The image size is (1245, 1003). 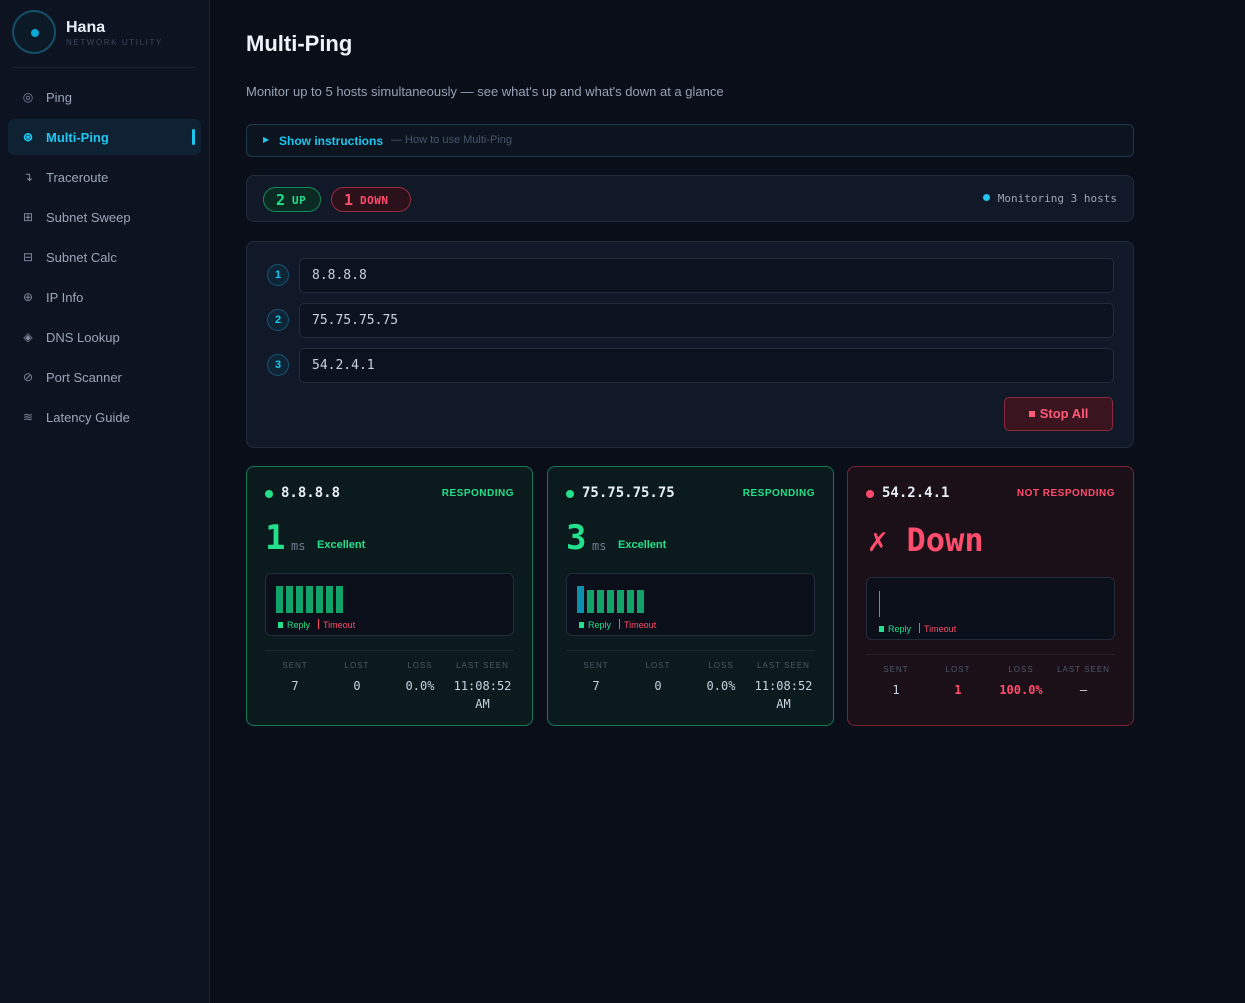 I want to click on sidebar-item-ping: ◎ Ping, so click(x=104, y=97).